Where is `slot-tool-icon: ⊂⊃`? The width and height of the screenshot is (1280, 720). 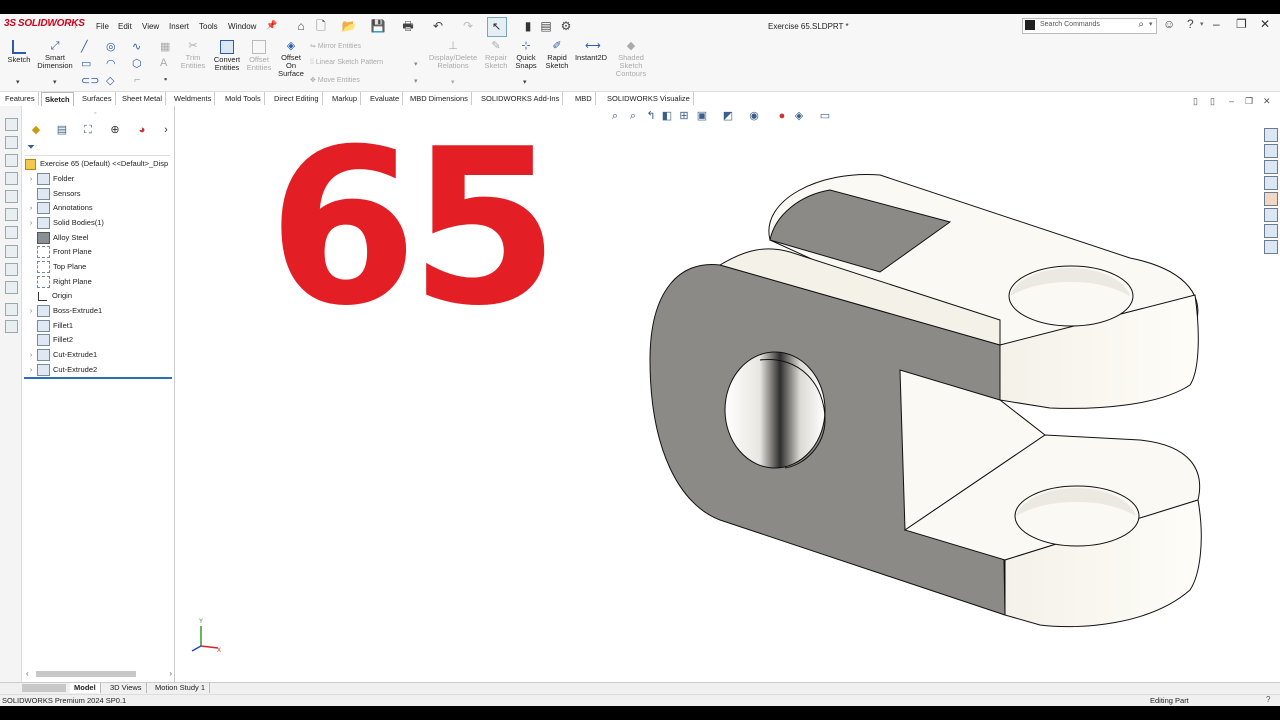 slot-tool-icon: ⊂⊃ is located at coordinates (90, 80).